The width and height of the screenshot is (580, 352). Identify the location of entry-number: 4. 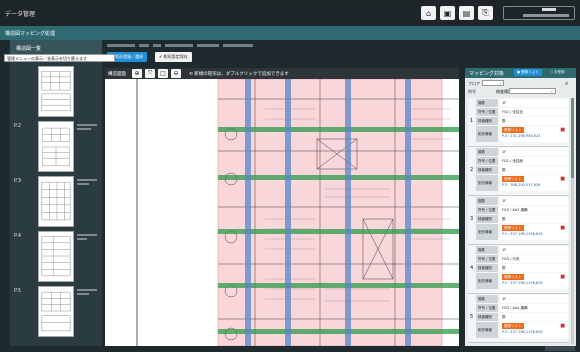
(472, 268).